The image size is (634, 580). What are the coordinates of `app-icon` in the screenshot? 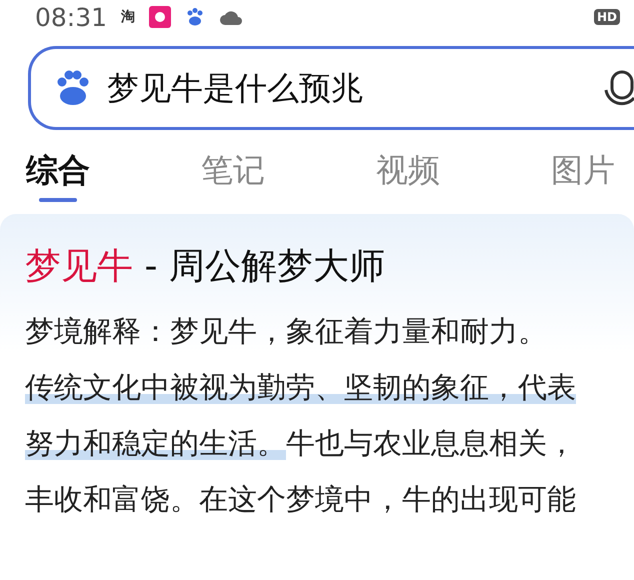 It's located at (160, 17).